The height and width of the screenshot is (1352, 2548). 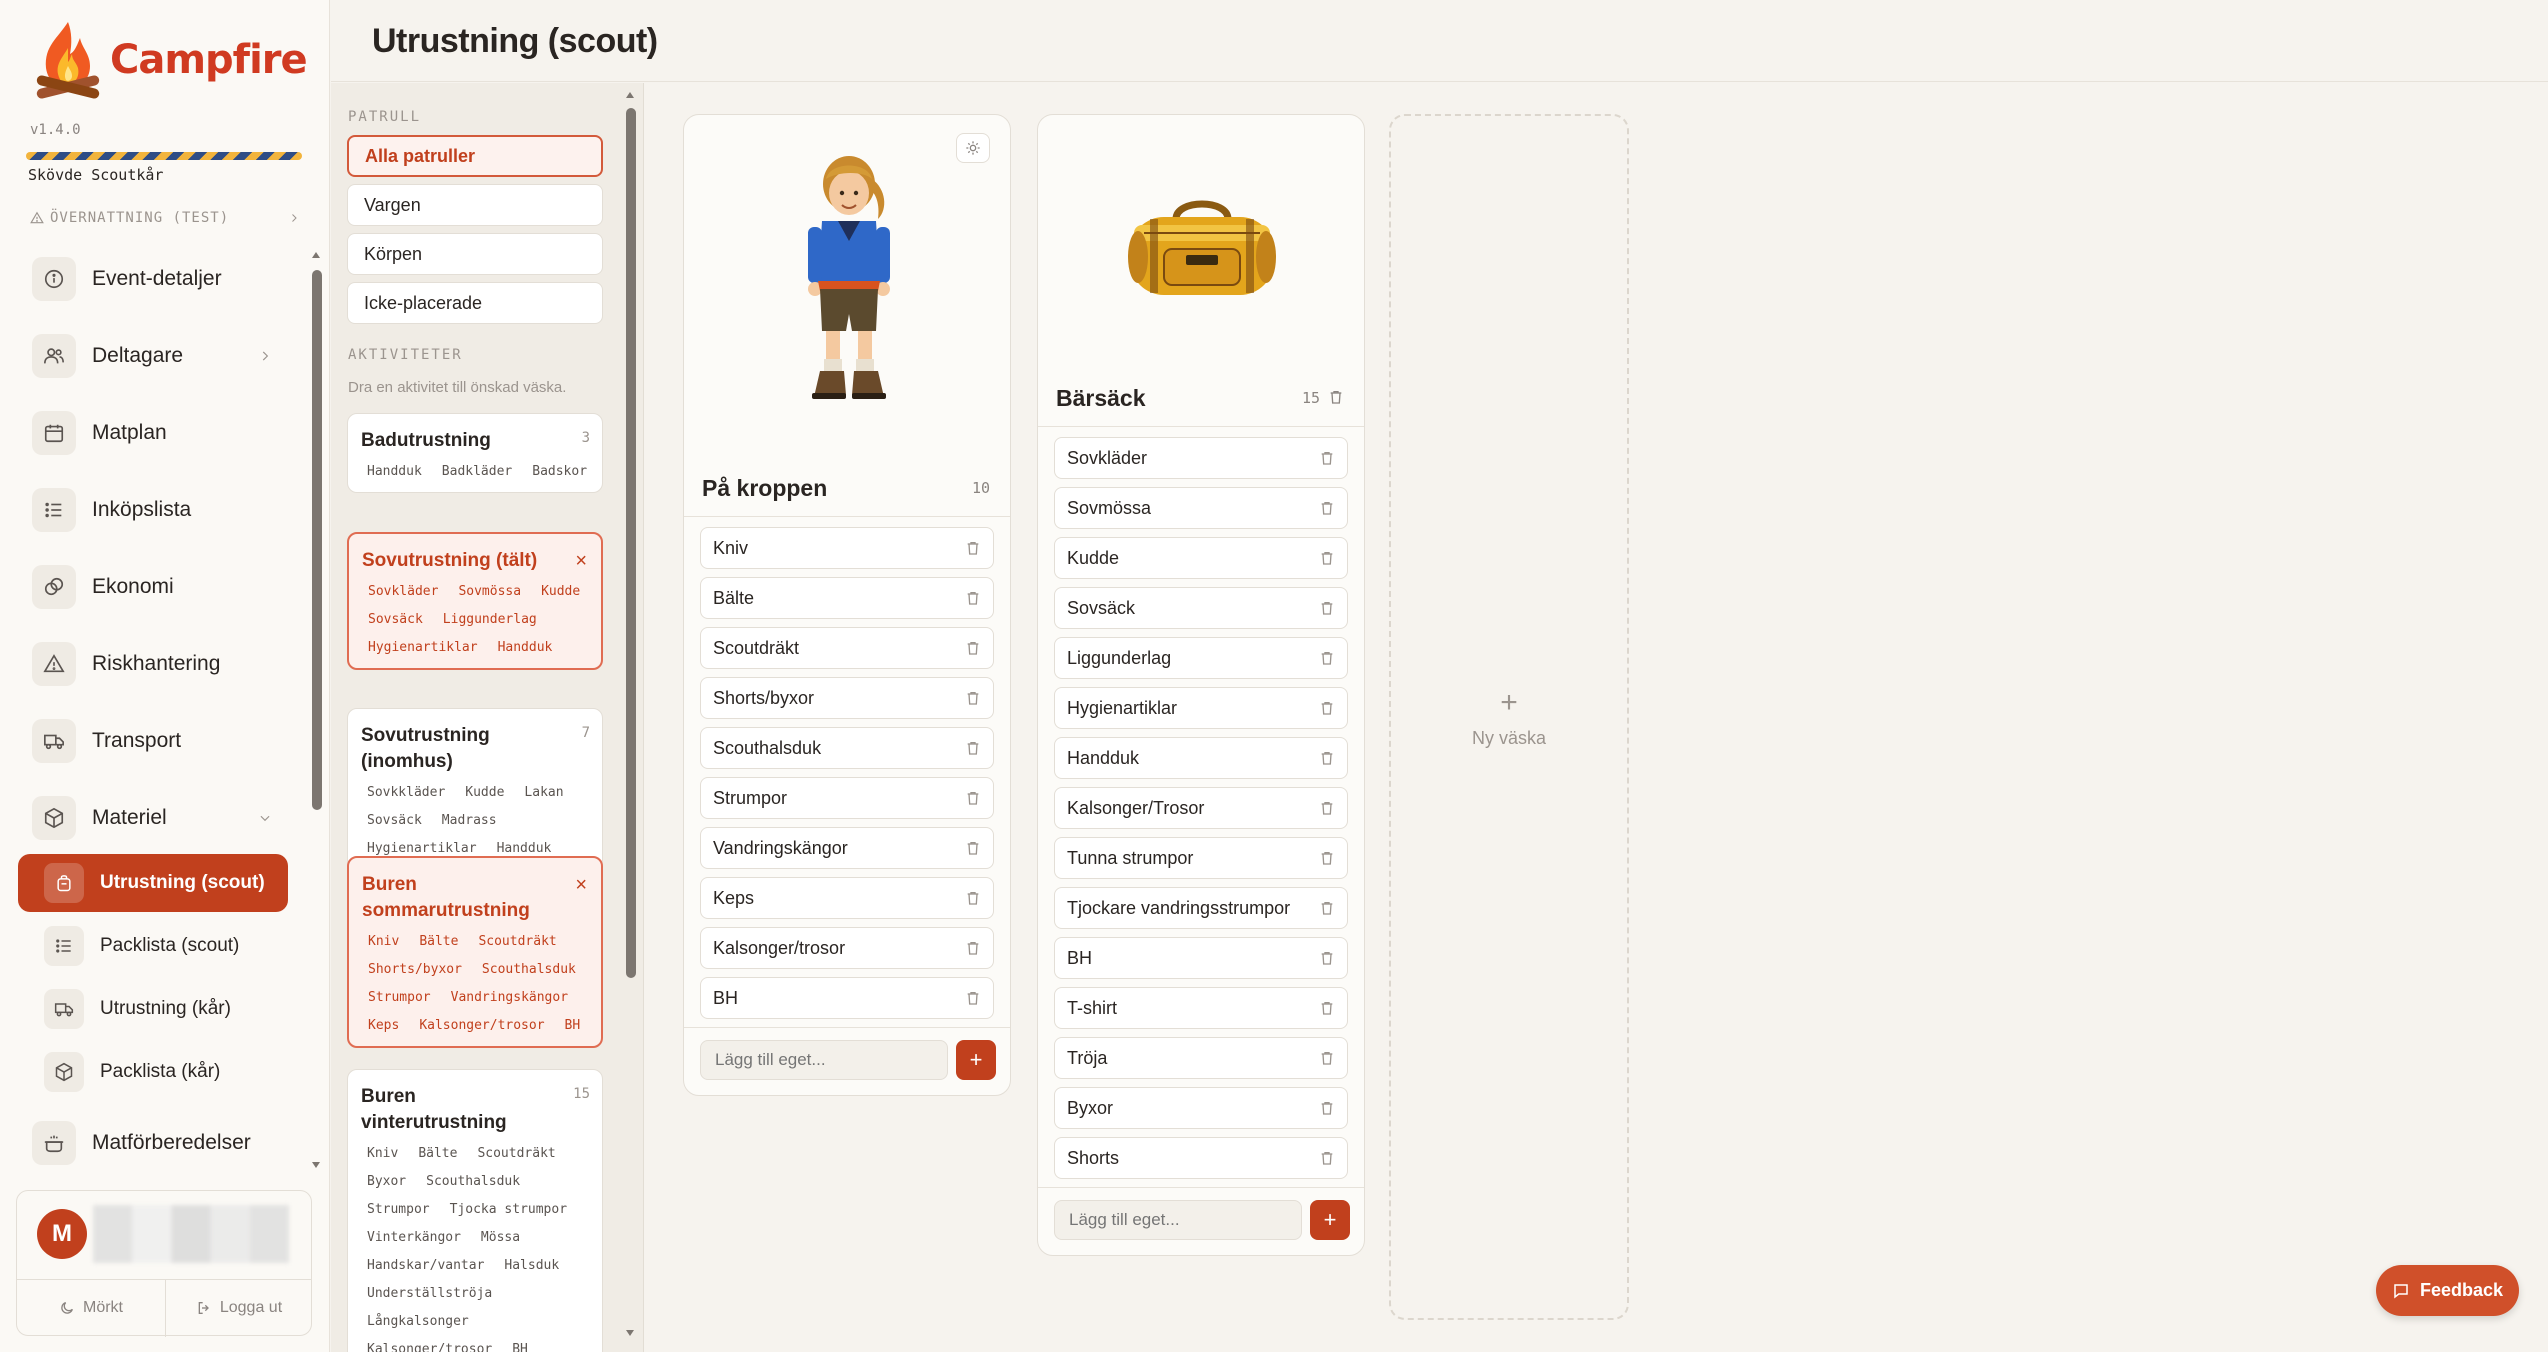 I want to click on nav-troop-equipment: Utrustning (kår), so click(x=153, y=1009).